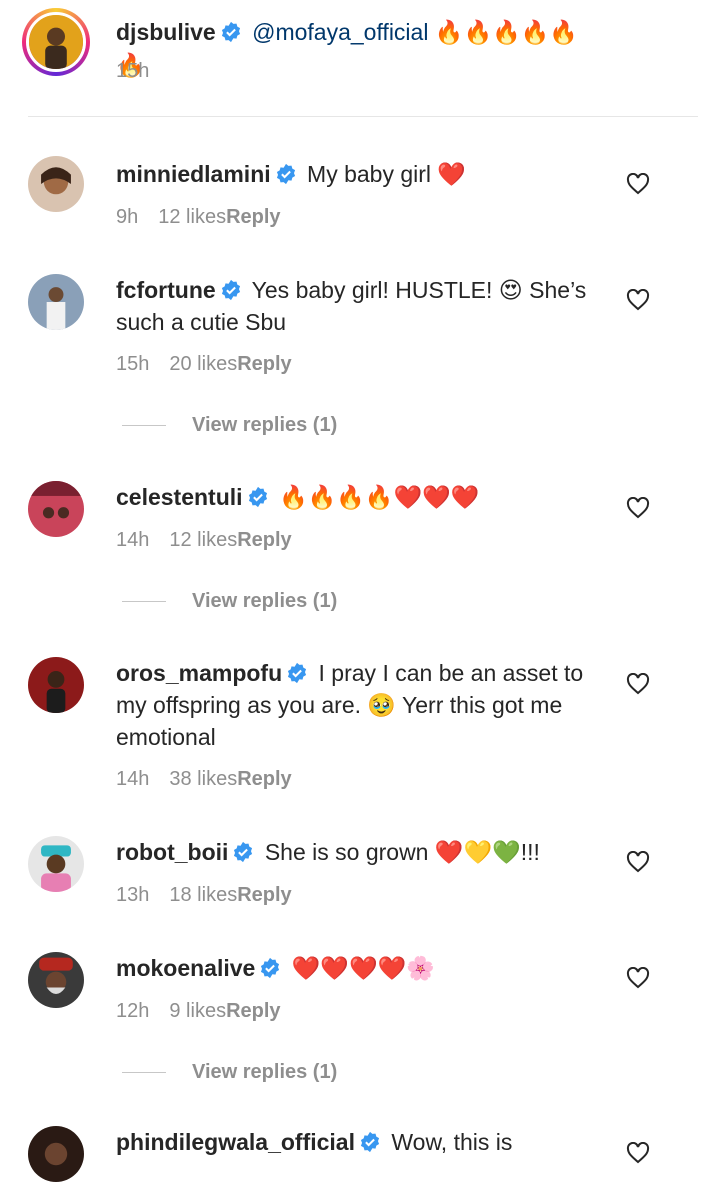 Image resolution: width=720 pixels, height=1182 pixels. I want to click on avatar-oros-mampofu, so click(56, 685).